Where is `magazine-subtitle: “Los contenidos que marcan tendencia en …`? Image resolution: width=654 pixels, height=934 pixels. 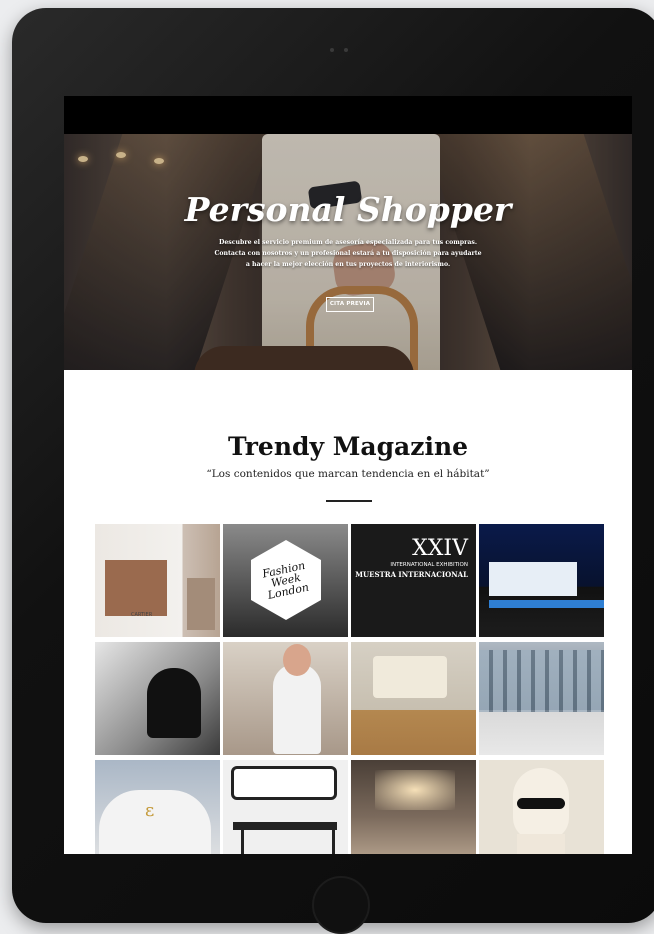
magazine-subtitle: “Los contenidos que marcan tendencia en … is located at coordinates (348, 474).